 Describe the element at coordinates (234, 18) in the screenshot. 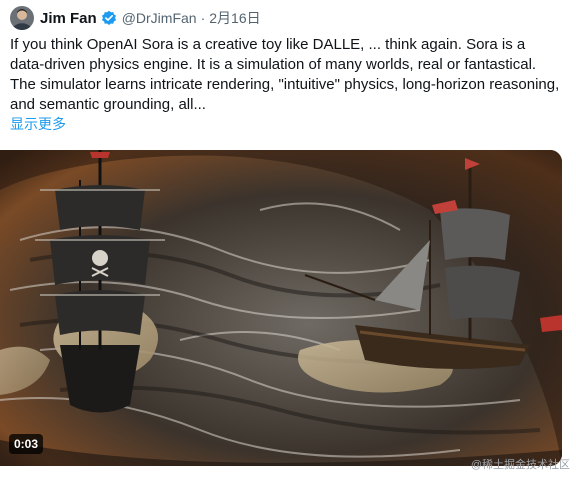

I see `tweet-date: 2月16日` at that location.